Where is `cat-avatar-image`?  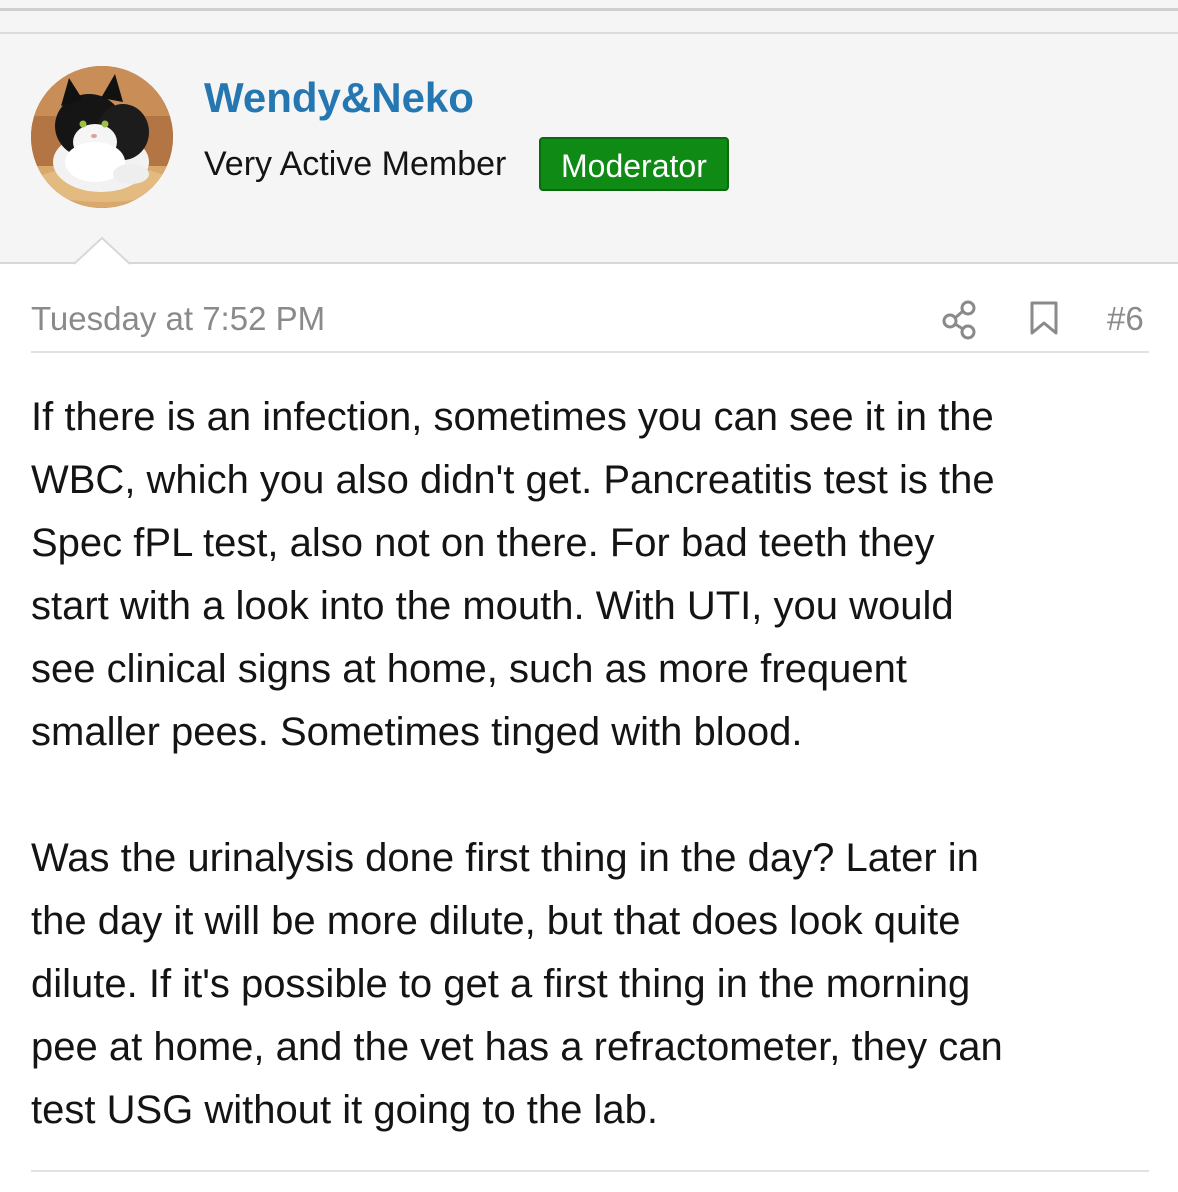
cat-avatar-image is located at coordinates (102, 137).